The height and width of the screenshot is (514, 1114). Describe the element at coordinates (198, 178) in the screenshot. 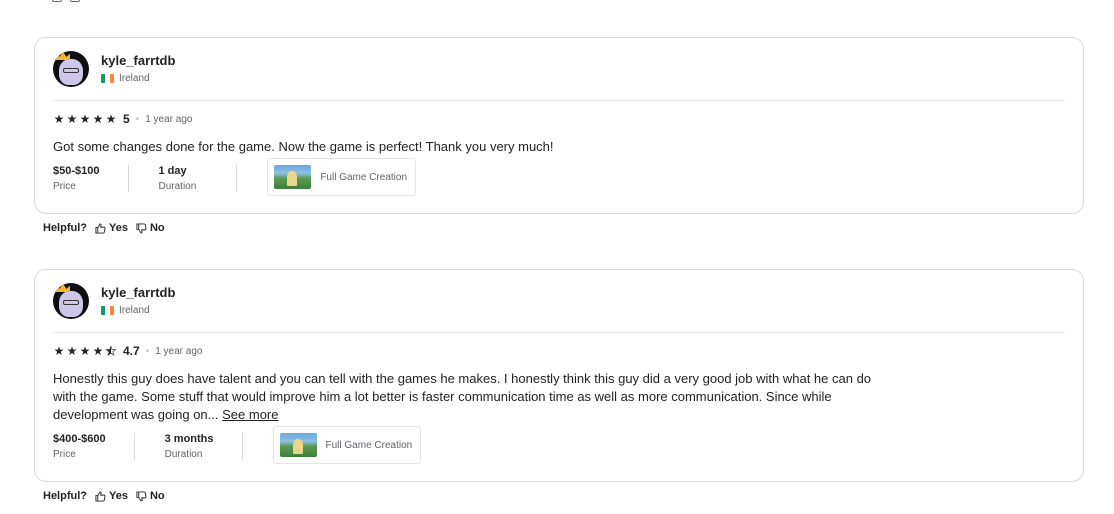

I see `duration-block: 1 day Duration` at that location.